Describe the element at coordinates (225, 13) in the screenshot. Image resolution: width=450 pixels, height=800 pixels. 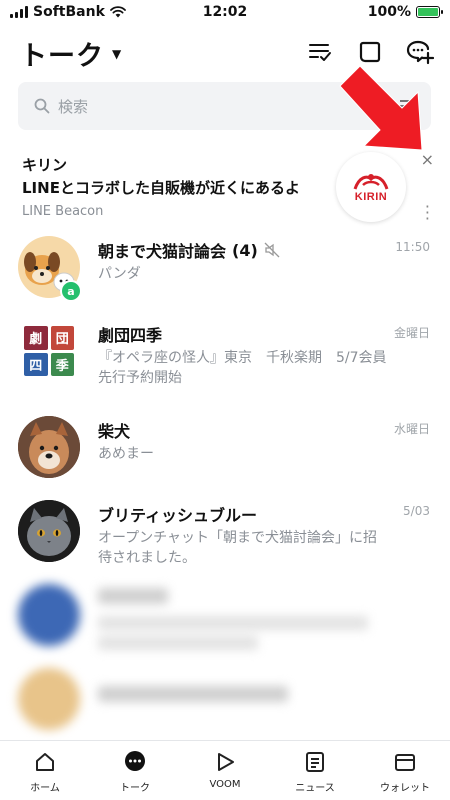
I see `status-bar: SoftBank 12:02 100%` at that location.